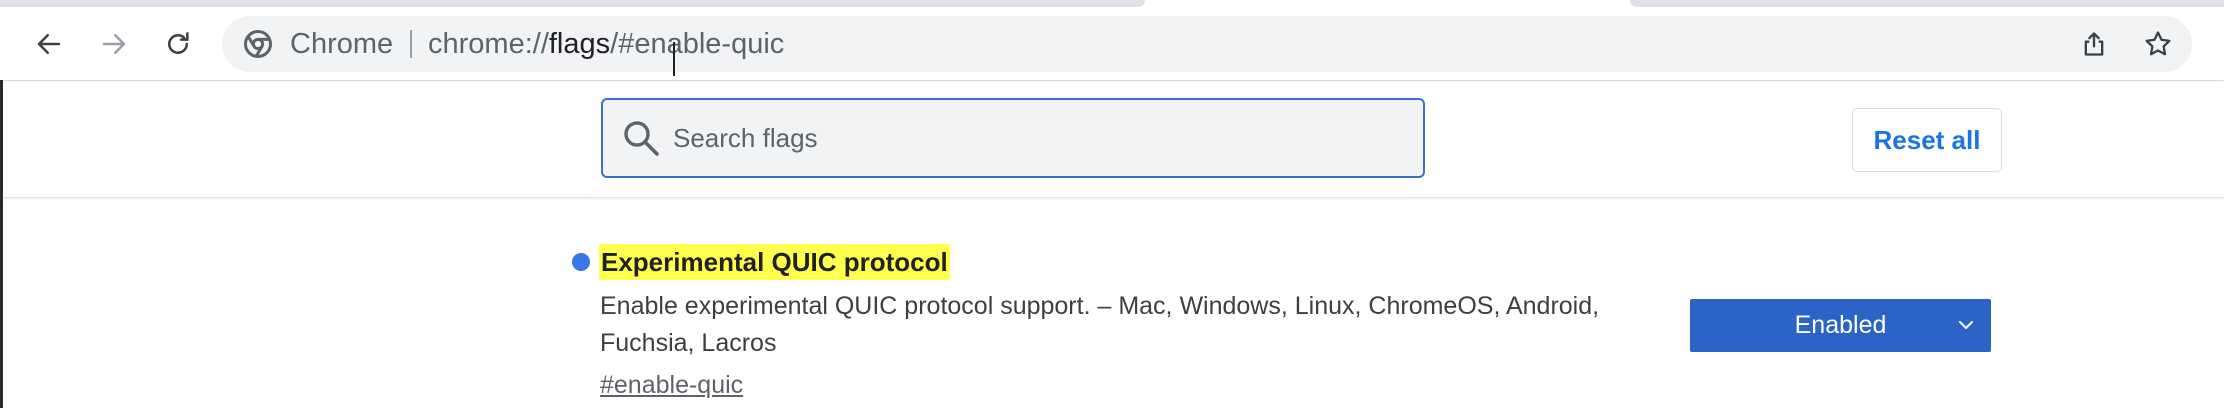 Image resolution: width=2224 pixels, height=408 pixels. I want to click on share-icon, so click(2094, 44).